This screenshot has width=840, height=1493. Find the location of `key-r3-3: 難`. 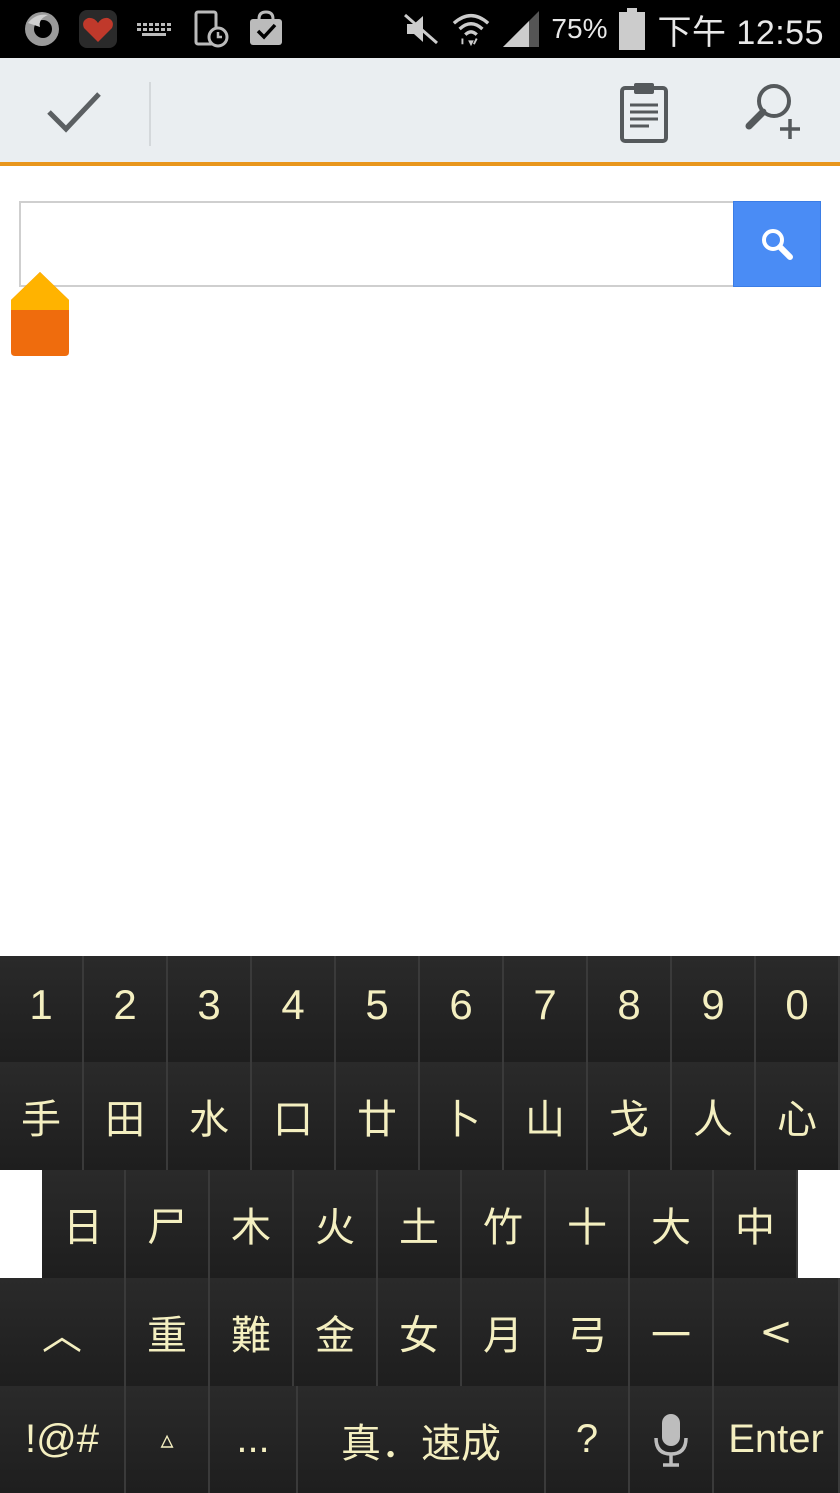

key-r3-3: 難 is located at coordinates (252, 1332).